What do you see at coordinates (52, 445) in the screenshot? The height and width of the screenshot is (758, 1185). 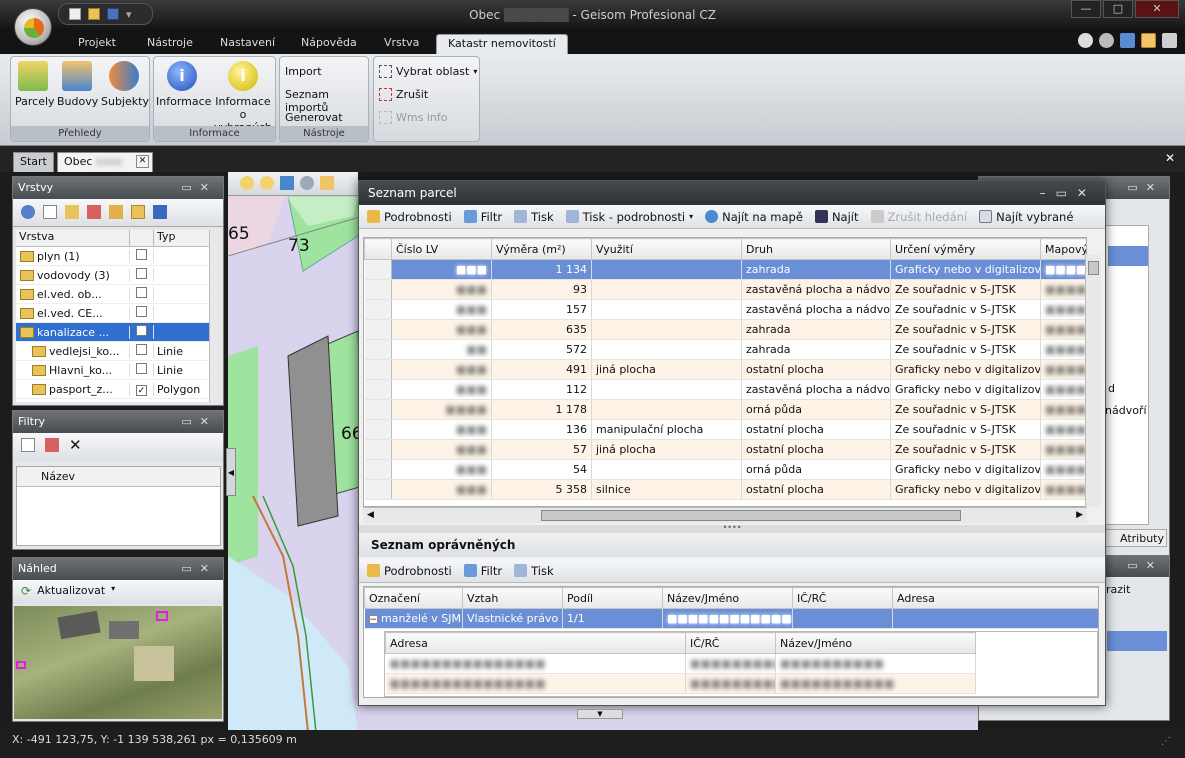 I see `edit-filter-icon` at bounding box center [52, 445].